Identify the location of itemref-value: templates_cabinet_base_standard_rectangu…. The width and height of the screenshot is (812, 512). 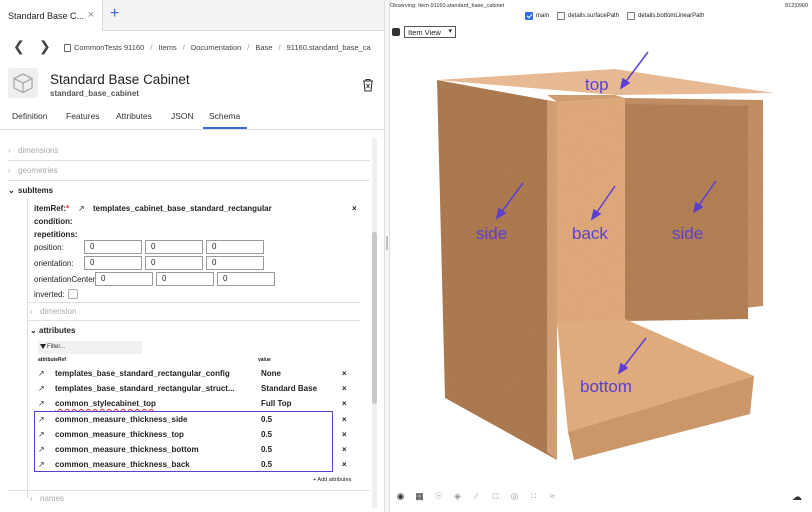
(182, 208).